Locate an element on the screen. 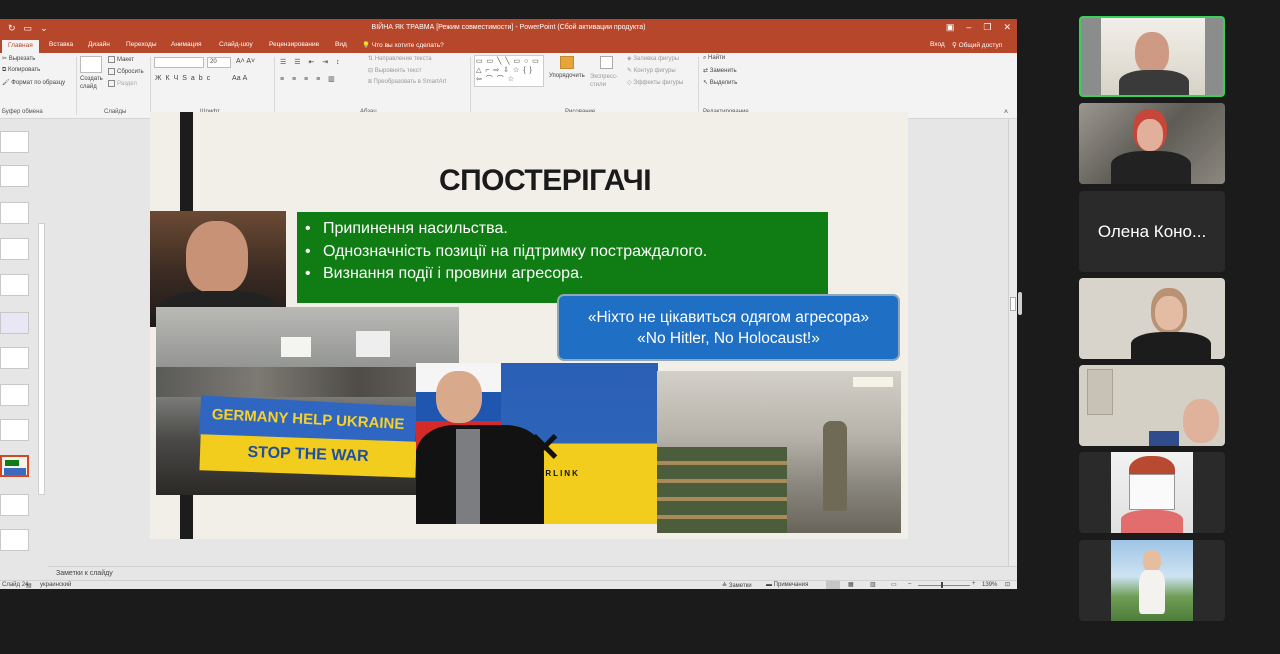  layout-button: Макет is located at coordinates (121, 59).